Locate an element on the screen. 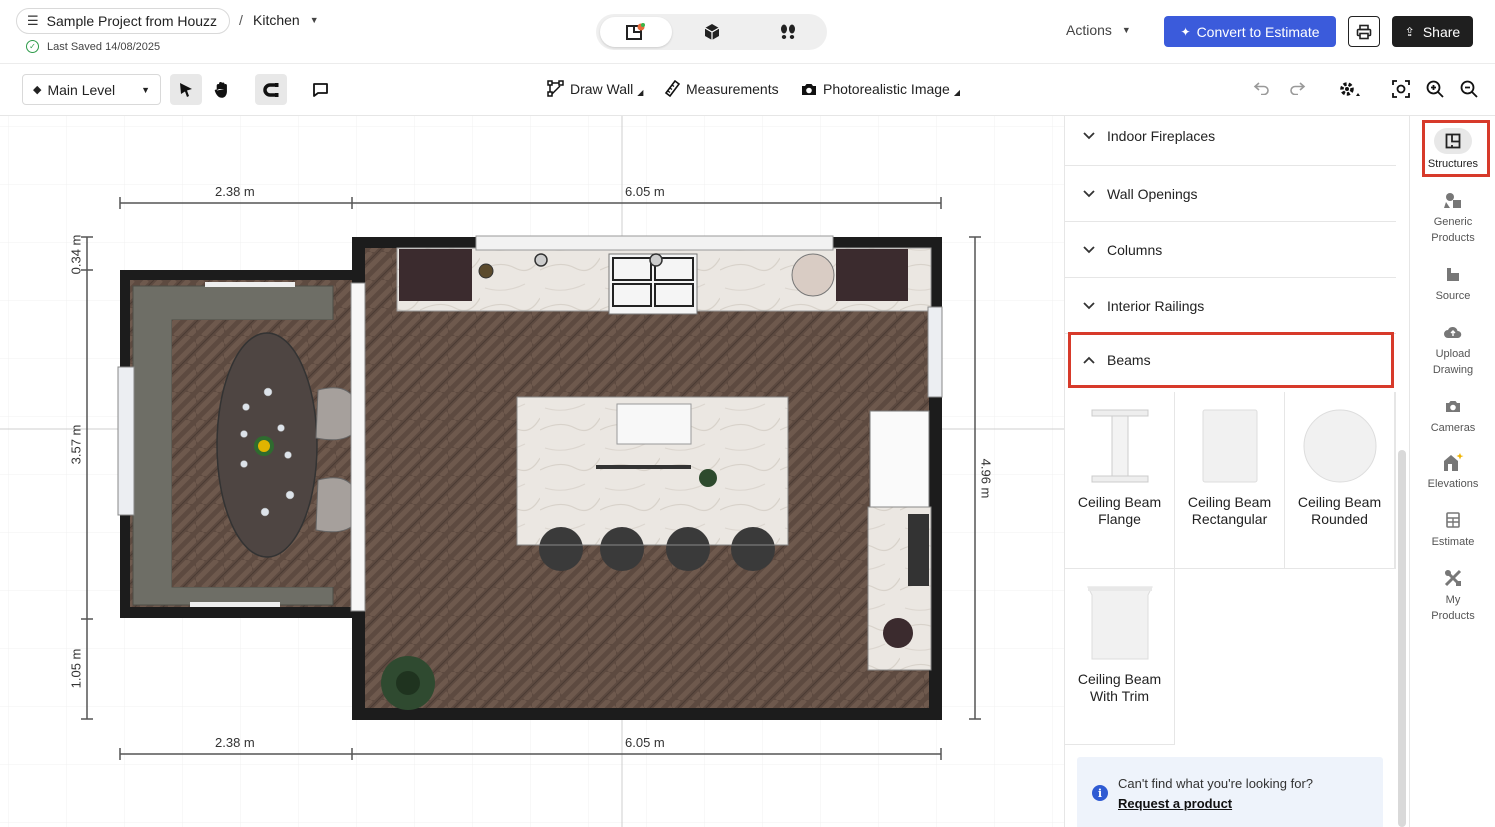  convert-to-estimate-button: ✦ Convert to Estimate is located at coordinates (1250, 31).